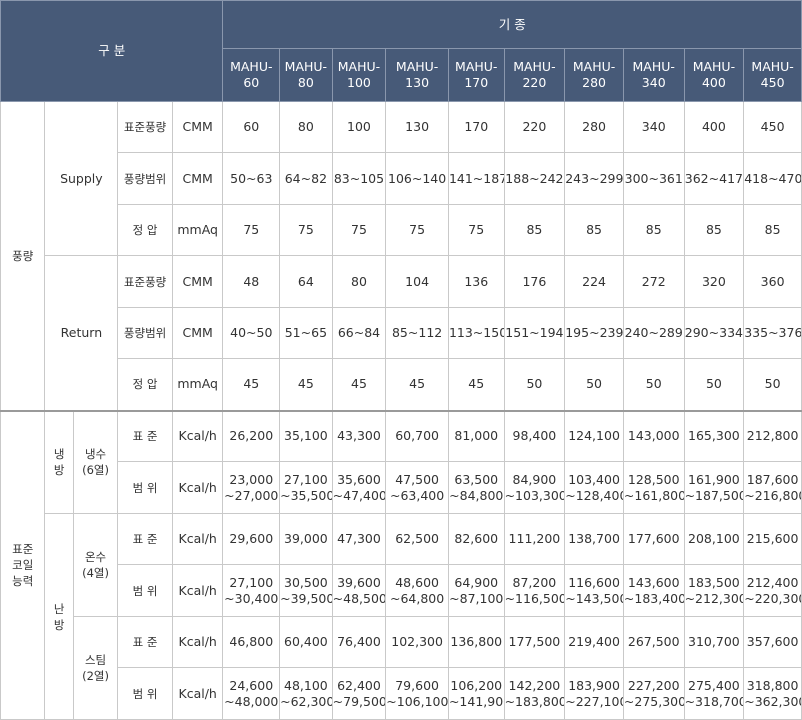 The image size is (802, 720). What do you see at coordinates (594, 487) in the screenshot?
I see `value-cell: 103,400 ~128,400` at bounding box center [594, 487].